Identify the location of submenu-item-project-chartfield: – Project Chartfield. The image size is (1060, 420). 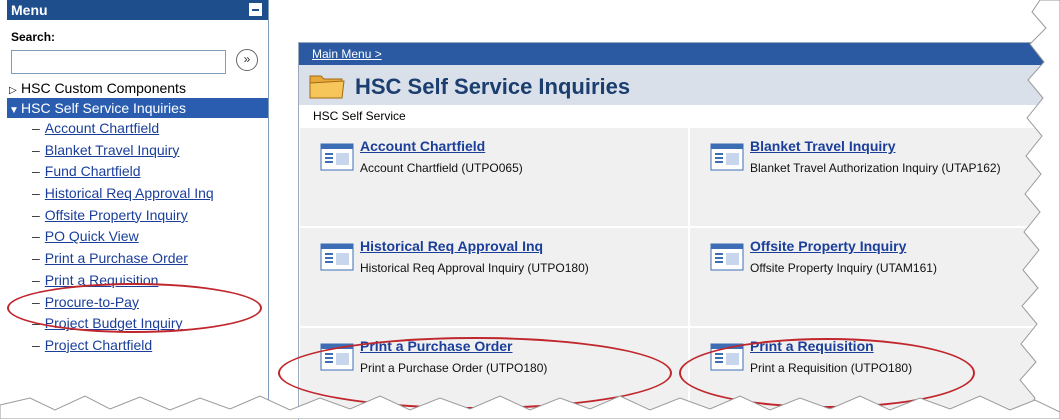
(137, 346).